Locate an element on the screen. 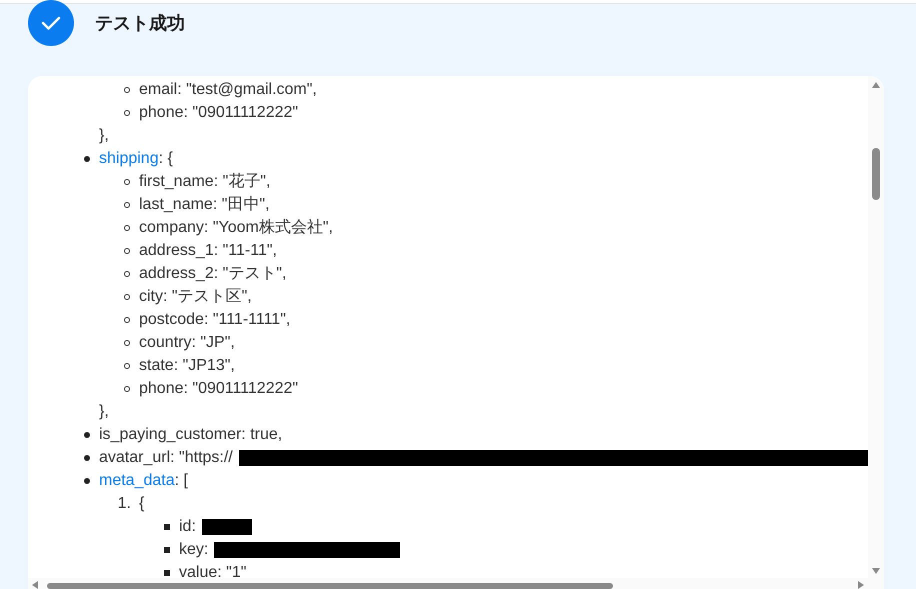 The image size is (916, 589). entry-text: avatar_url: "https:// is located at coordinates (166, 458).